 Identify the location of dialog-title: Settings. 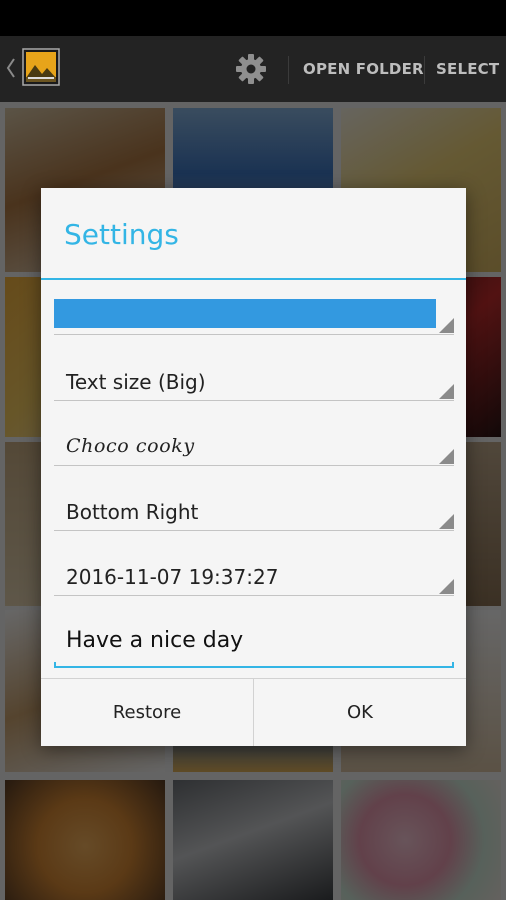
(121, 234).